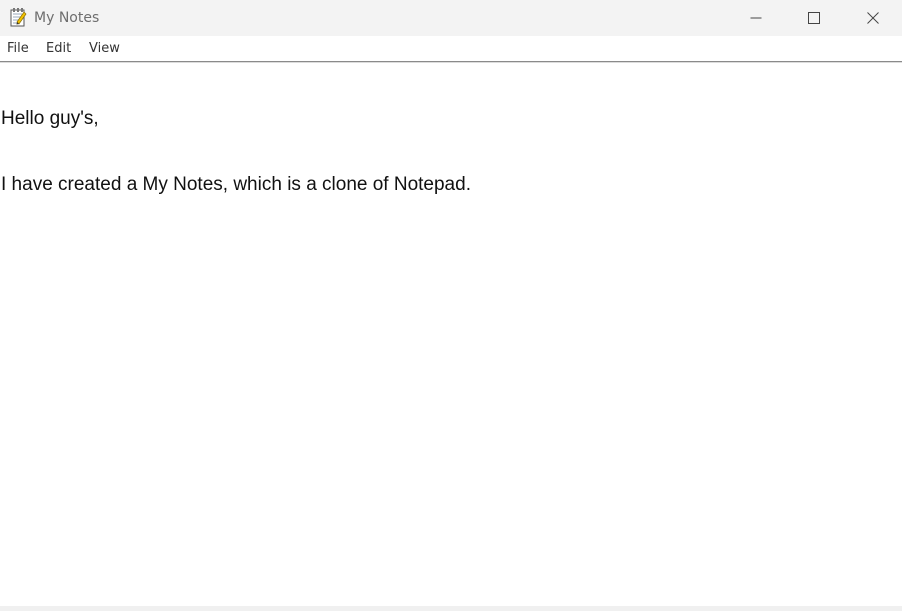 Image resolution: width=902 pixels, height=611 pixels. I want to click on maximize-button, so click(814, 18).